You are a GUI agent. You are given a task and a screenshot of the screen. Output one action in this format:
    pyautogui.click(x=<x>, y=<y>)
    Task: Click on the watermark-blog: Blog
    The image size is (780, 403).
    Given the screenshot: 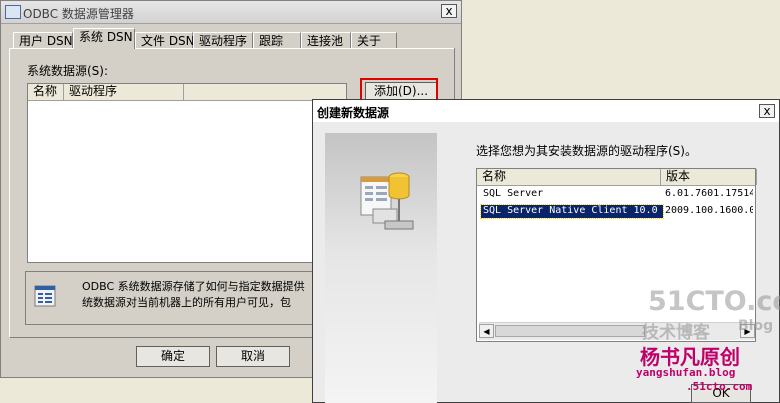 What is the action you would take?
    pyautogui.click(x=756, y=326)
    